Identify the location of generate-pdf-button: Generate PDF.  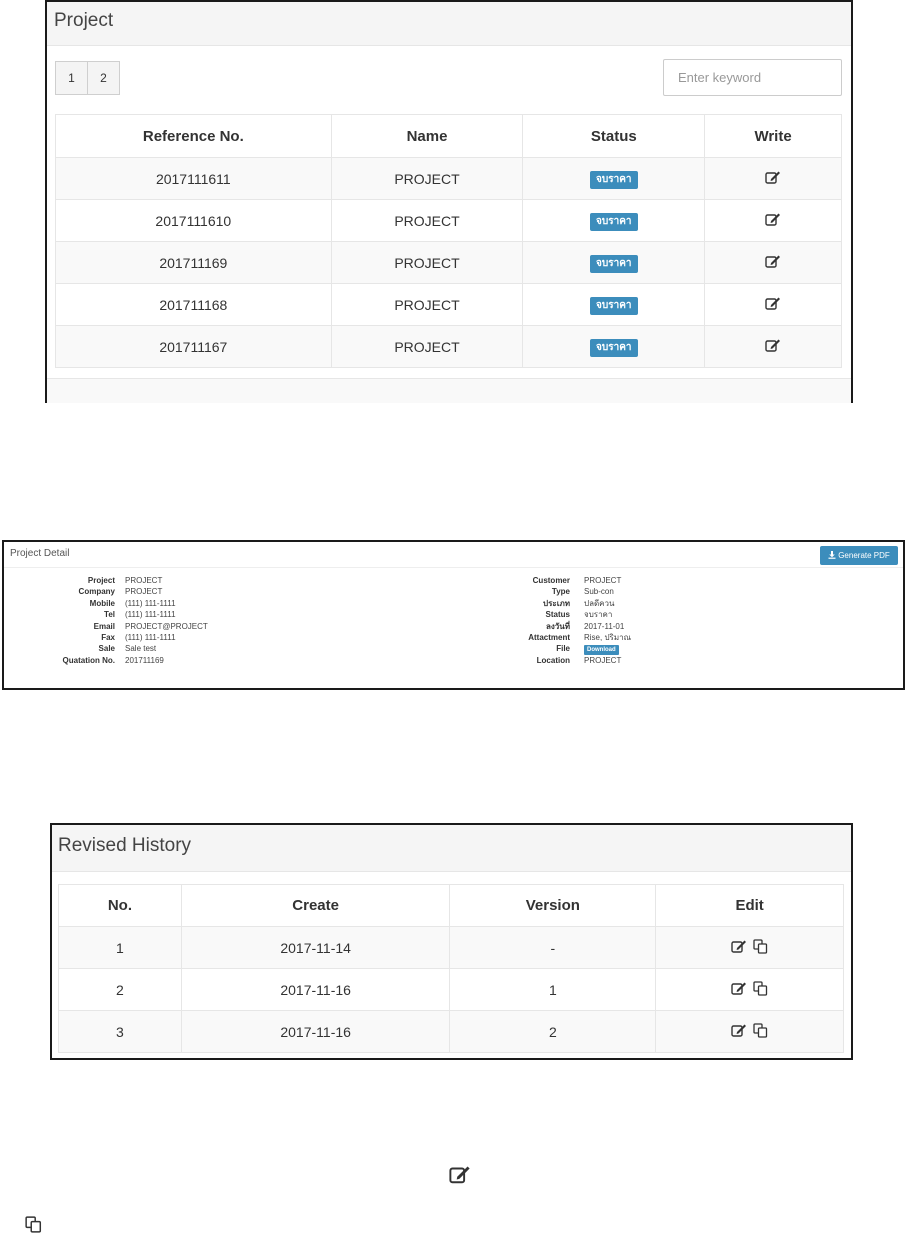
(859, 555).